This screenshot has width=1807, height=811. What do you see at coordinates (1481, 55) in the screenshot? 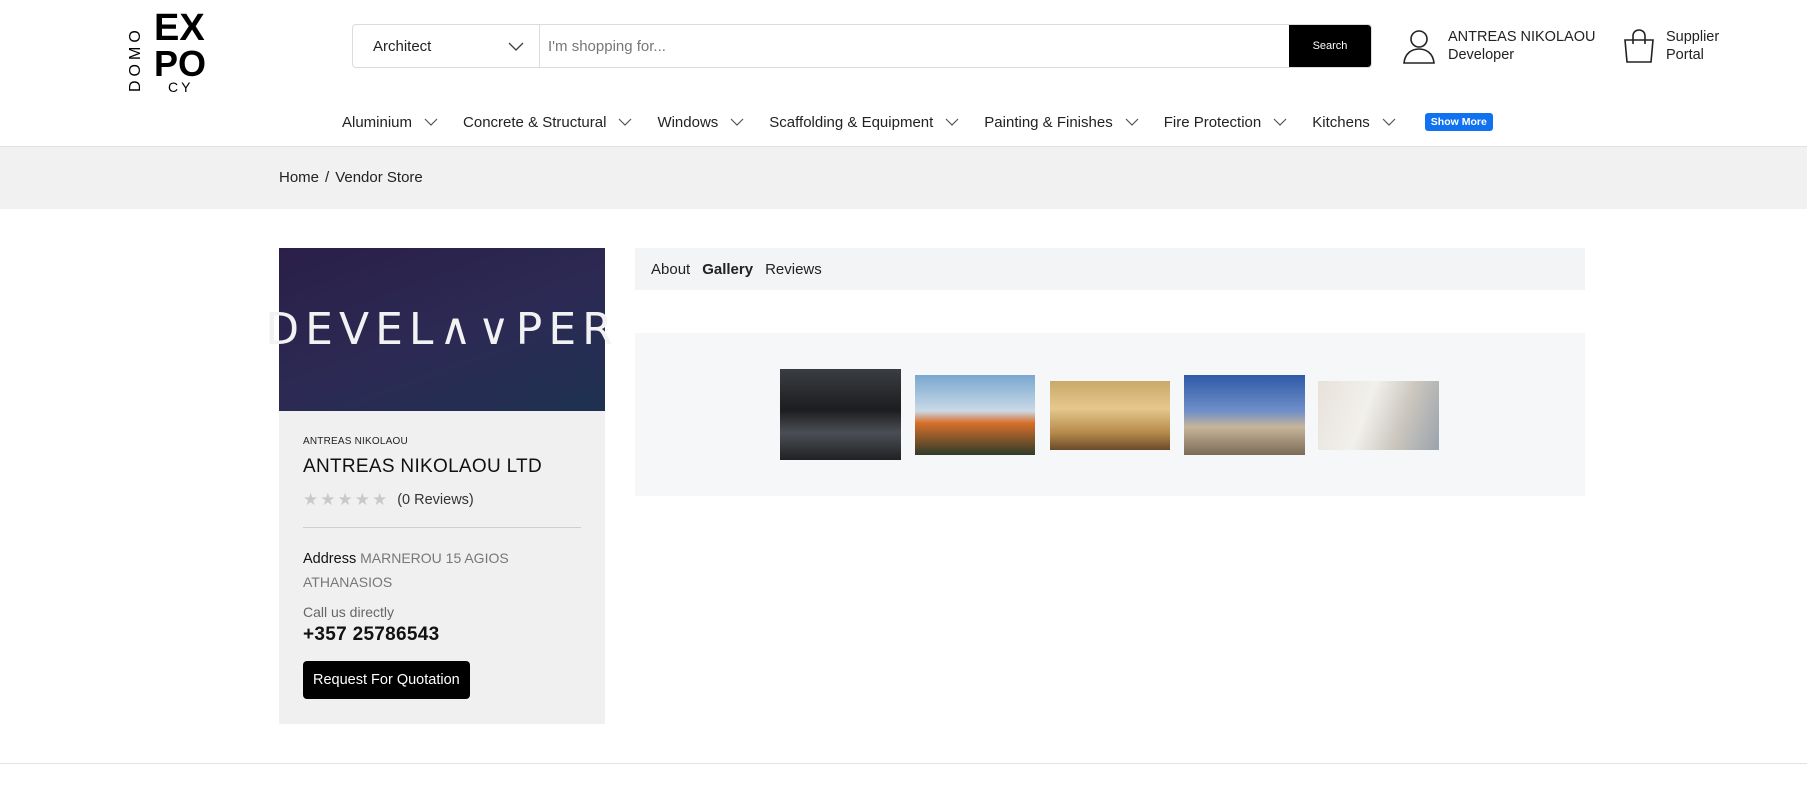
I see `account-role: Developer` at bounding box center [1481, 55].